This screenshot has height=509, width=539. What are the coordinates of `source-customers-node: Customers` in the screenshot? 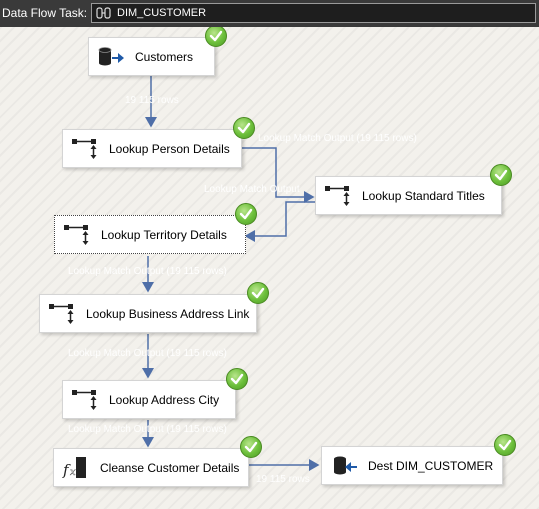 It's located at (151, 56).